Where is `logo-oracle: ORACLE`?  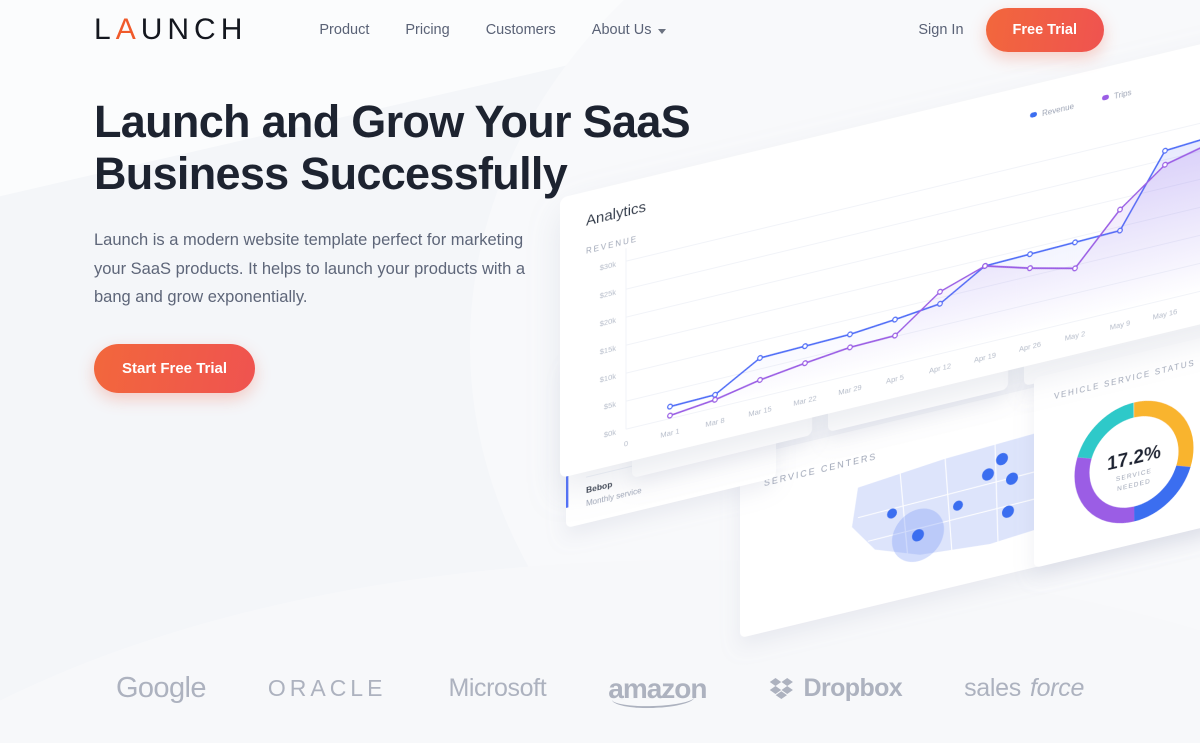
logo-oracle: ORACLE is located at coordinates (327, 688).